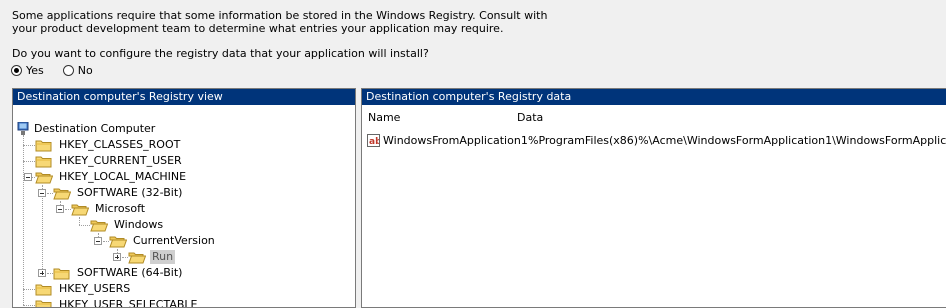  I want to click on microsoft-collapse-toggle, so click(60, 209).